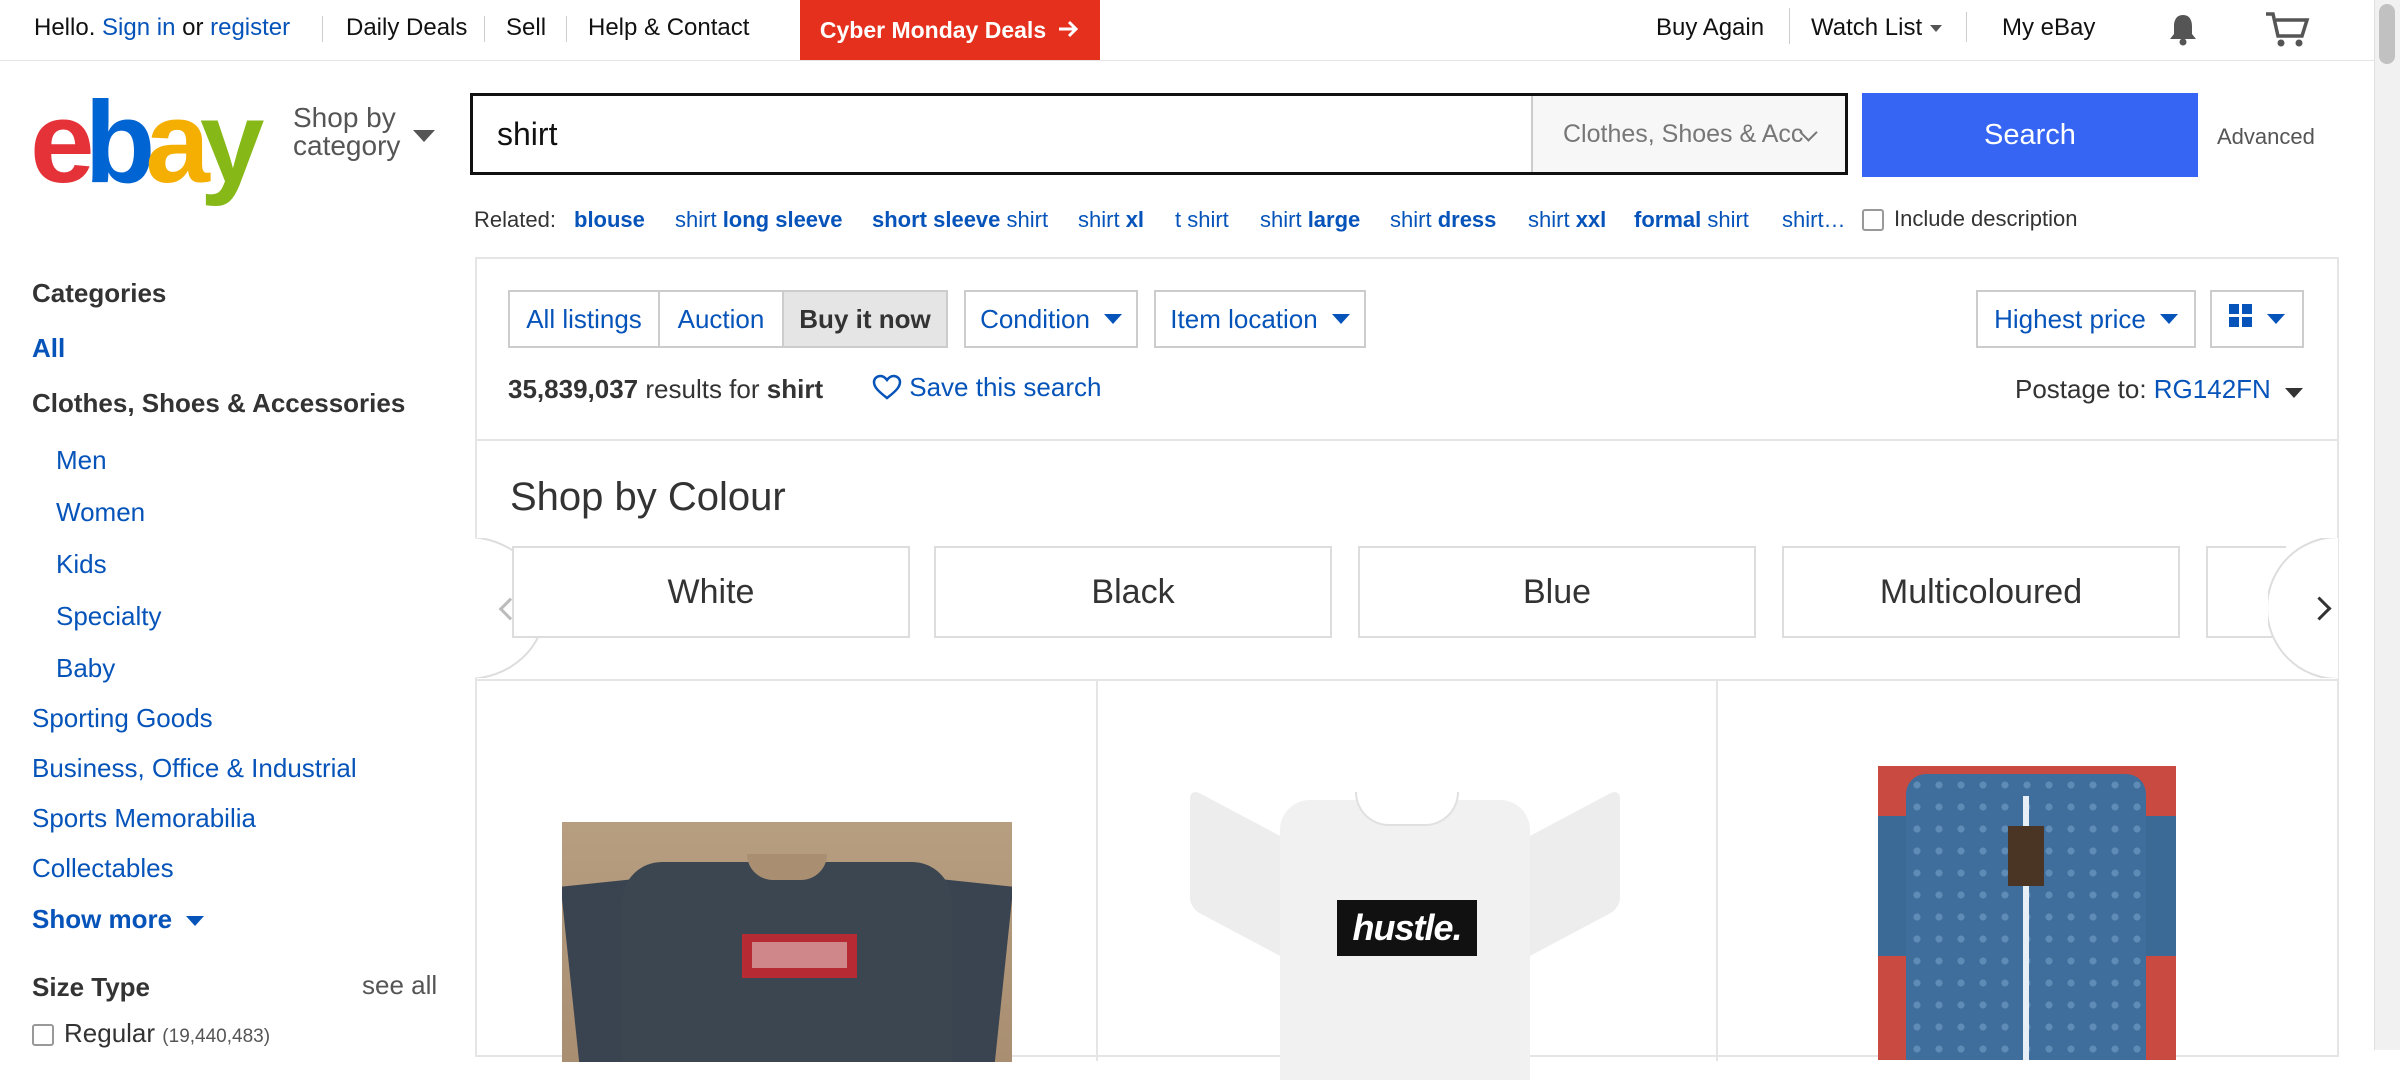 This screenshot has width=2400, height=1080. Describe the element at coordinates (216, 1036) in the screenshot. I see `size-option-count: (19,440,483)` at that location.